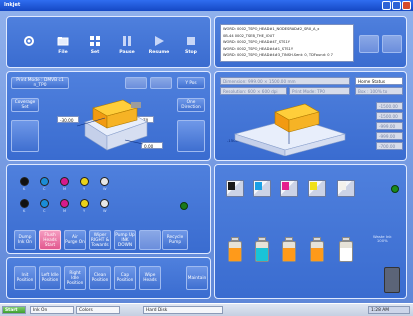 The image size is (413, 316). Describe the element at coordinates (100, 240) in the screenshot. I see `action-button: Wiper RIGHT & Towards` at that location.